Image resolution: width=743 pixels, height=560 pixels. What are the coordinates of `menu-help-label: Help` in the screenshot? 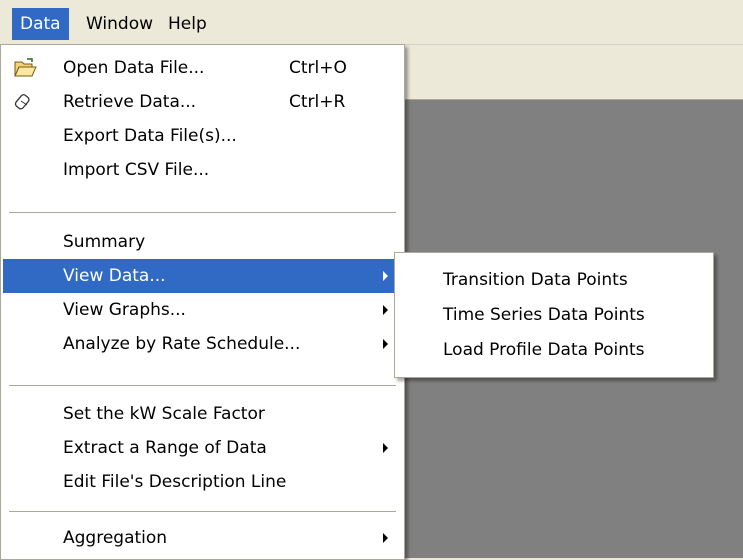 It's located at (187, 24).